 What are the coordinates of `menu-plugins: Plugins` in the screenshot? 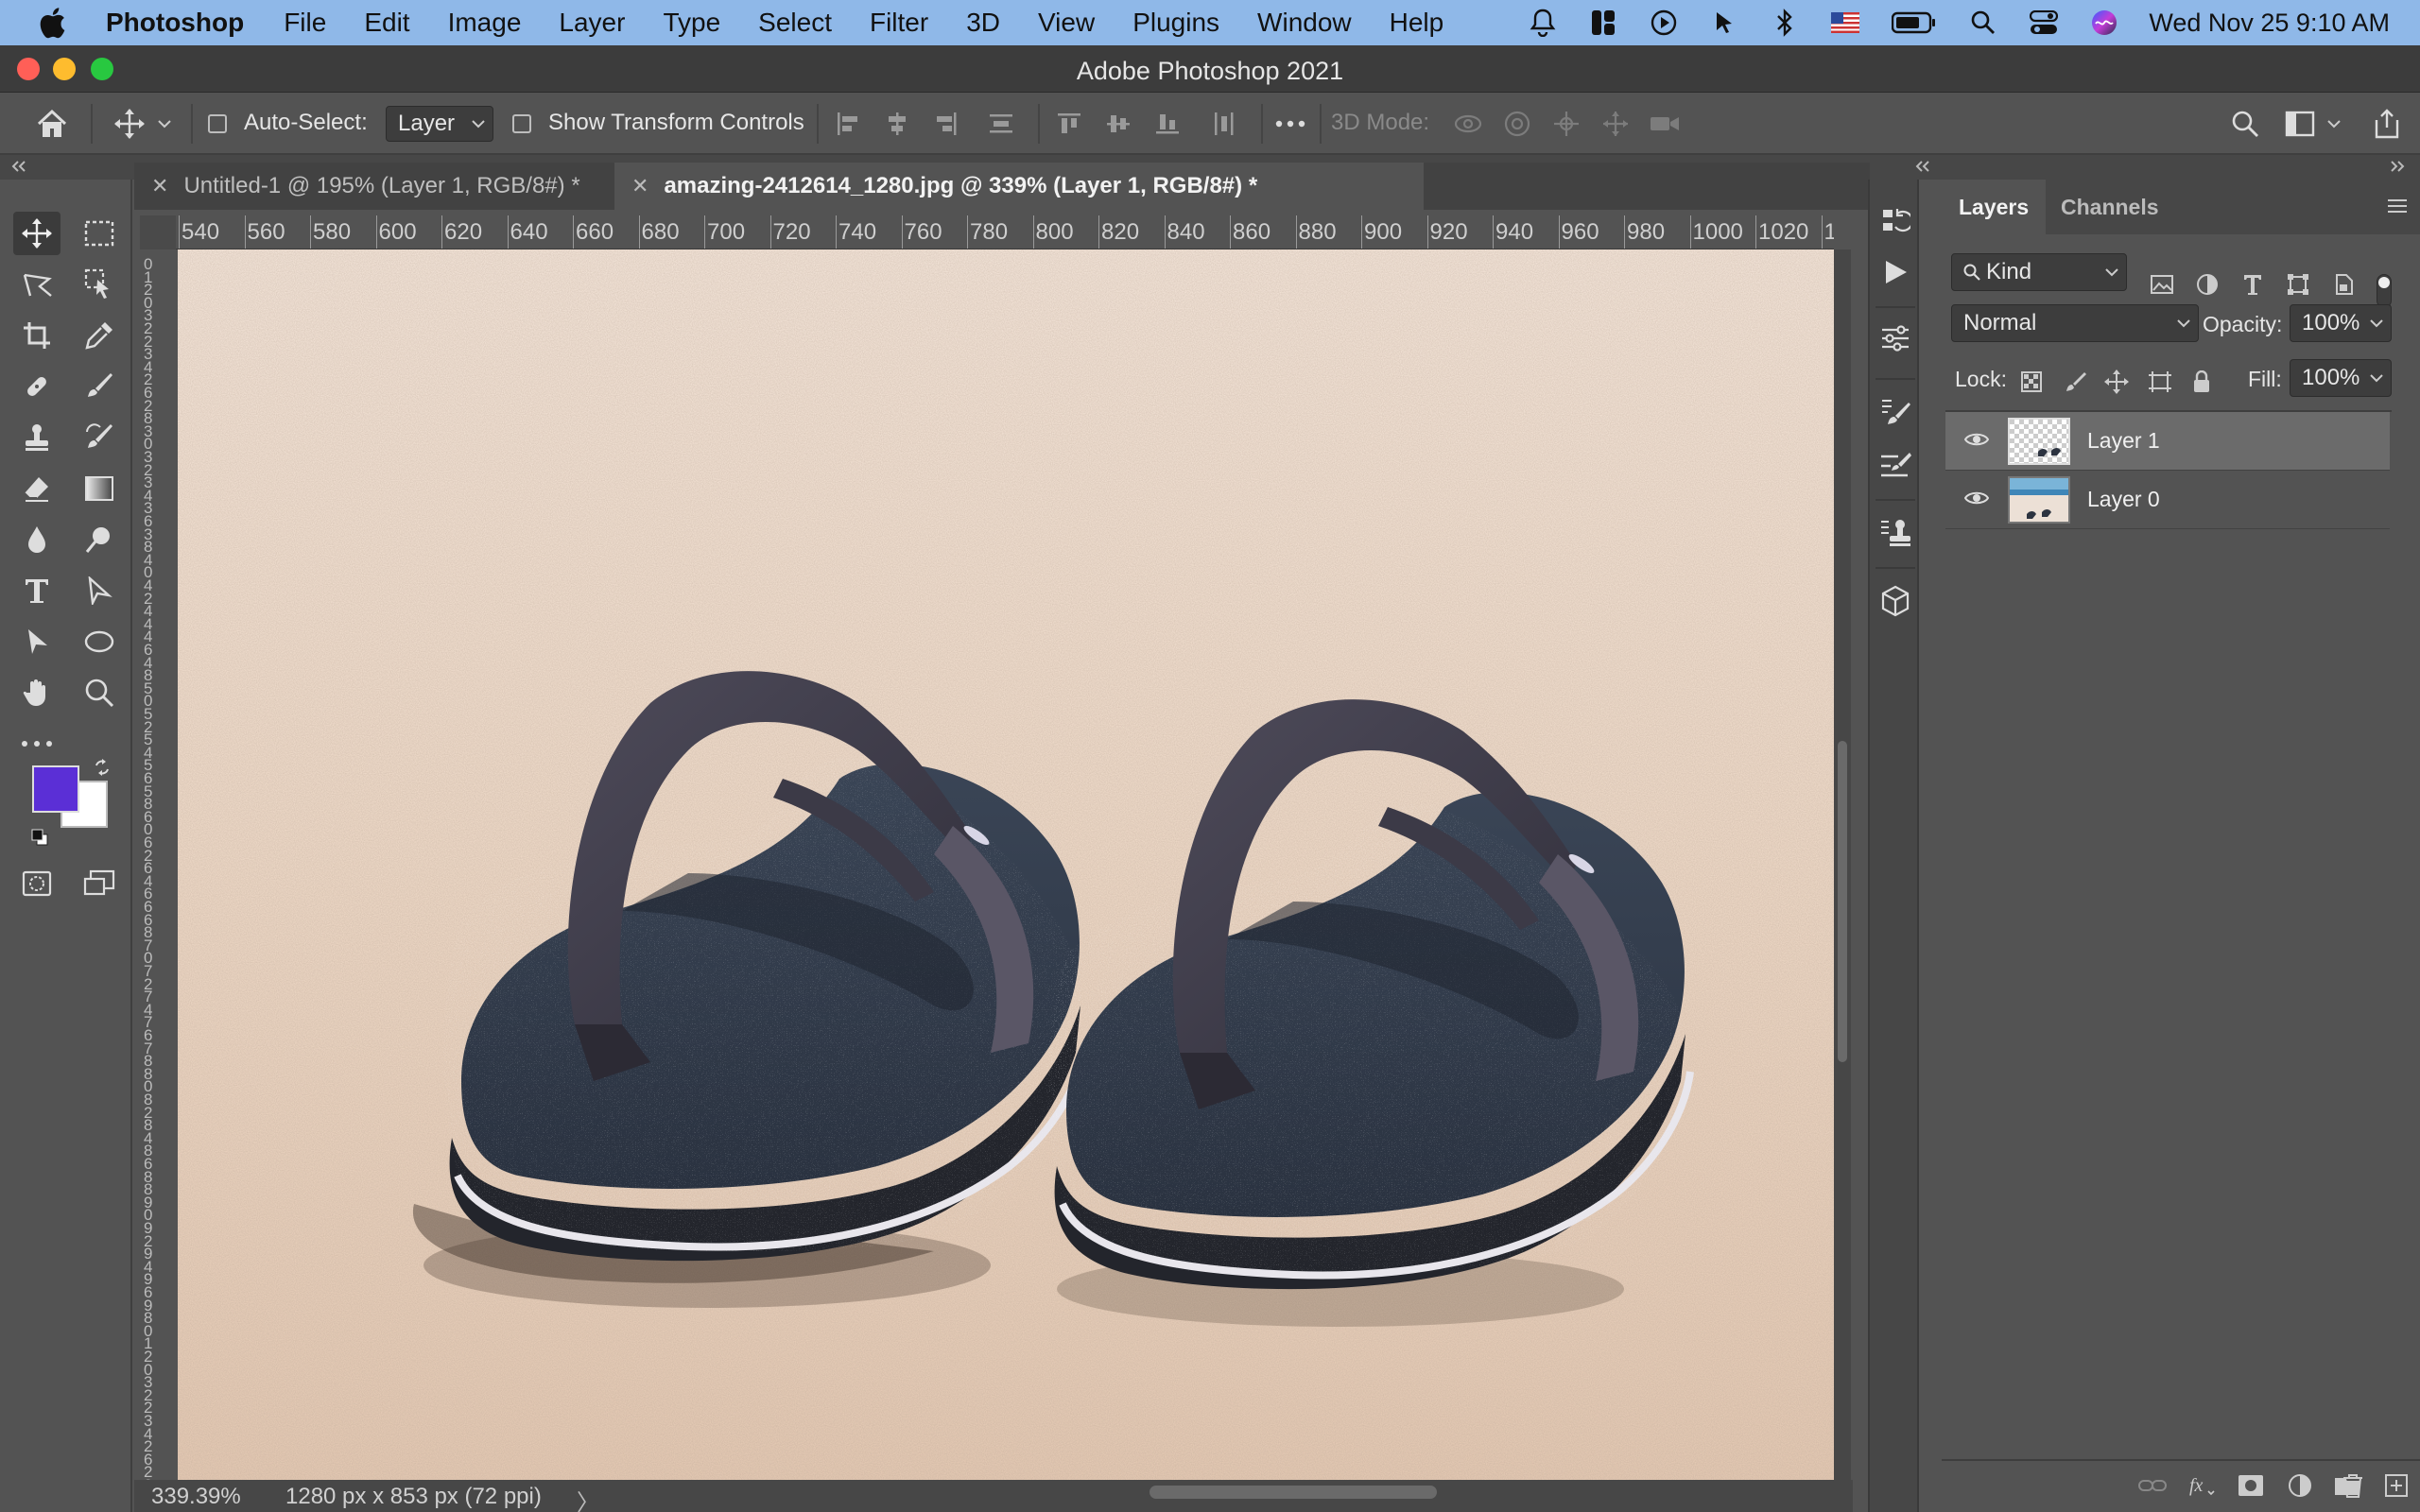 It's located at (1175, 23).